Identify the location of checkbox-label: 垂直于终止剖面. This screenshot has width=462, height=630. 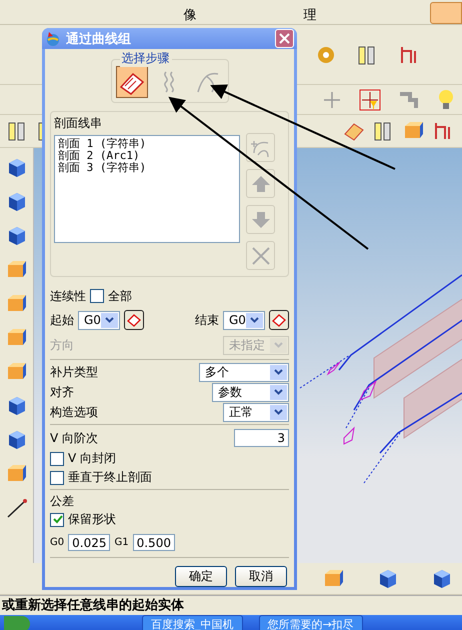
(110, 477).